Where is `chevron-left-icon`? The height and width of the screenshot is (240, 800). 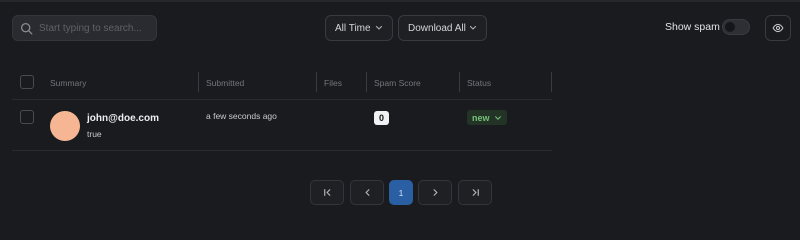 chevron-left-icon is located at coordinates (367, 192).